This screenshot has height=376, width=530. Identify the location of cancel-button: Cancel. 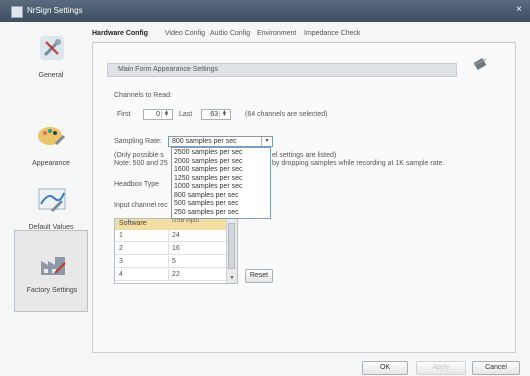
(496, 368).